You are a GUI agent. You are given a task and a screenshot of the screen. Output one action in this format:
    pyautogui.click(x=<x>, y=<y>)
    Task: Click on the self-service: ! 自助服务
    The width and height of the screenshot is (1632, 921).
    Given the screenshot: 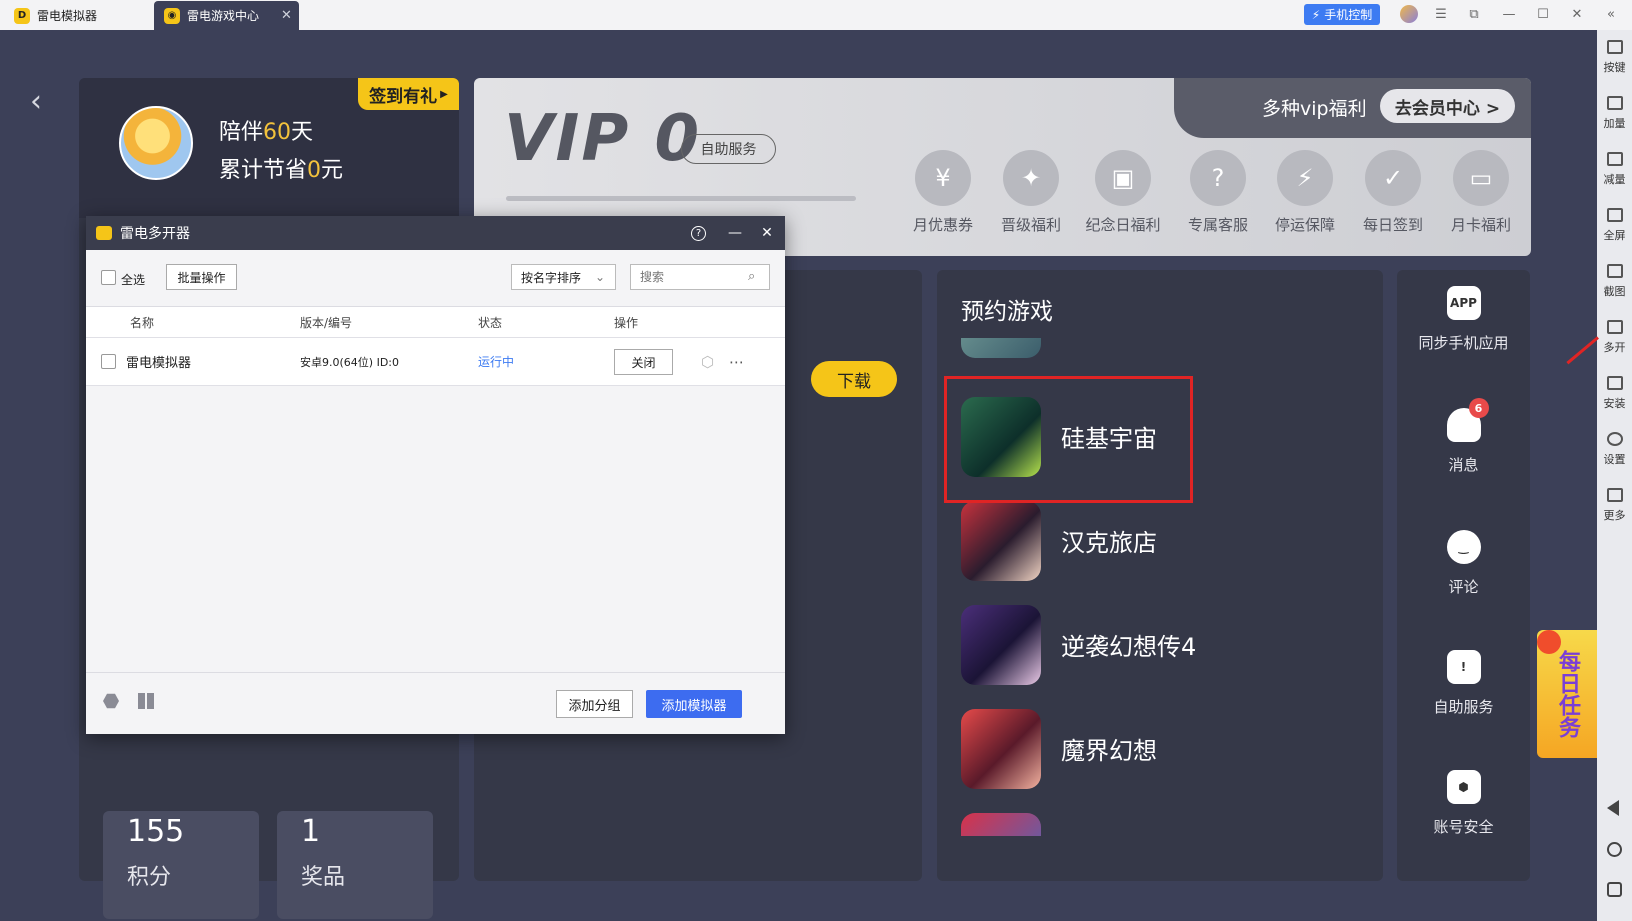 What is the action you would take?
    pyautogui.click(x=1463, y=683)
    